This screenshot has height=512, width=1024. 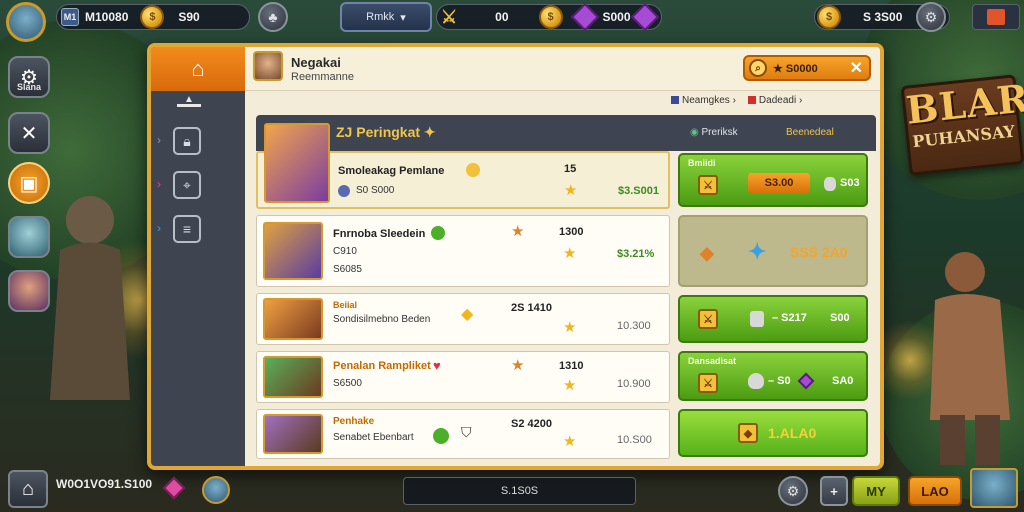 I want to click on player-avatar, so click(x=26, y=22).